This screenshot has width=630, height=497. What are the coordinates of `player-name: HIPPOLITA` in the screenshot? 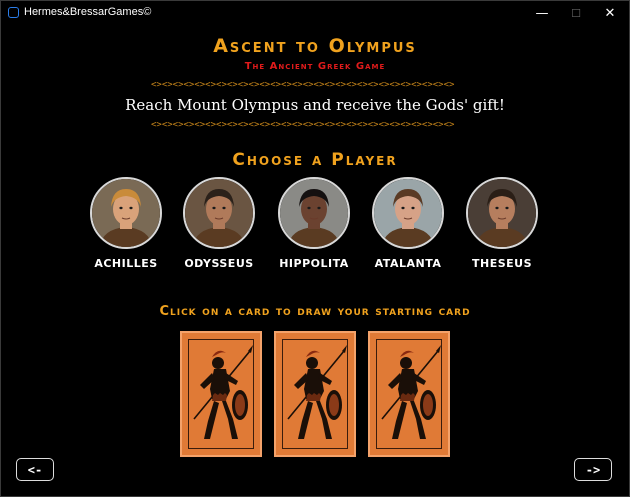 It's located at (314, 263).